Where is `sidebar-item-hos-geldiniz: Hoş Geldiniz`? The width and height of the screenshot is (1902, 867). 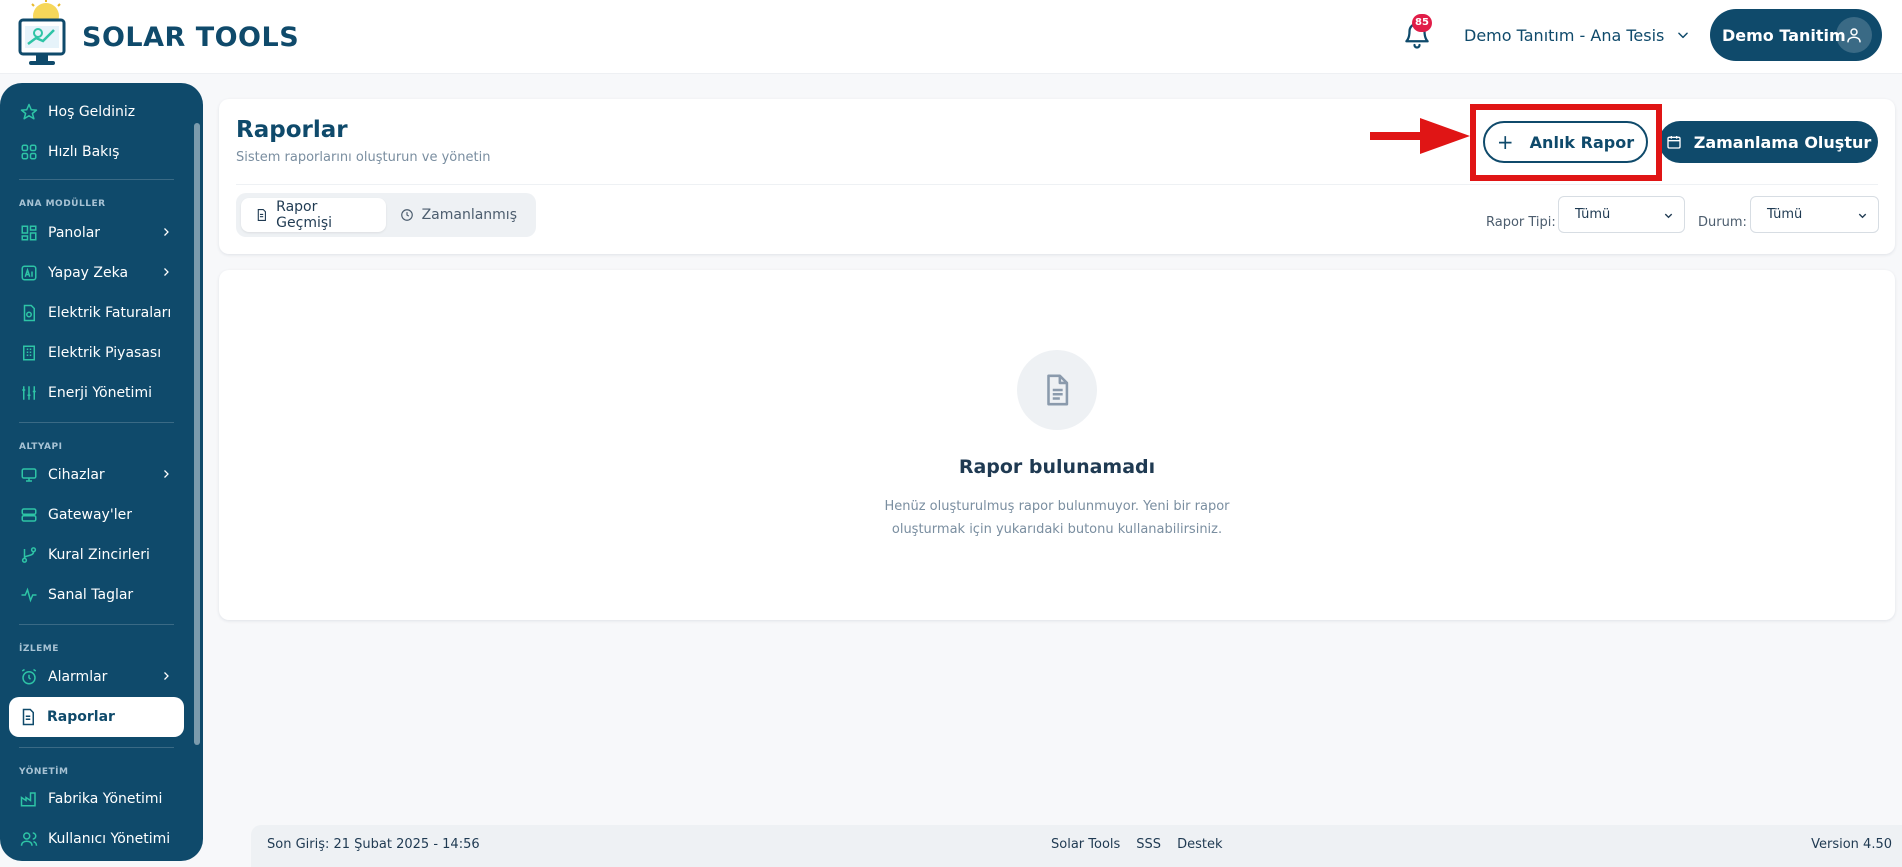 sidebar-item-hos-geldiniz: Hoş Geldiniz is located at coordinates (97, 112).